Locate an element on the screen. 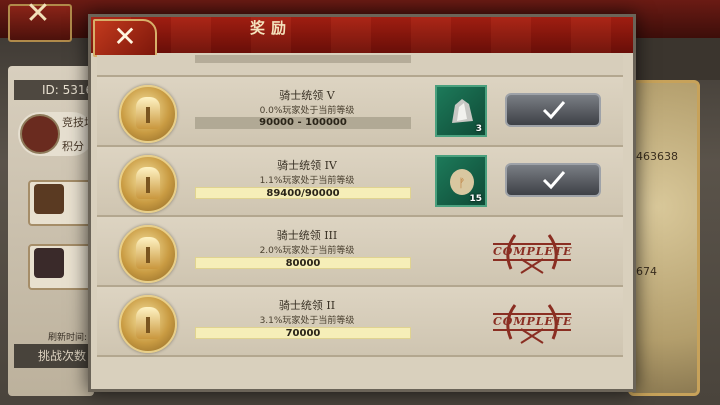 The image size is (720, 405). scales-icon is located at coordinates (49, 199).